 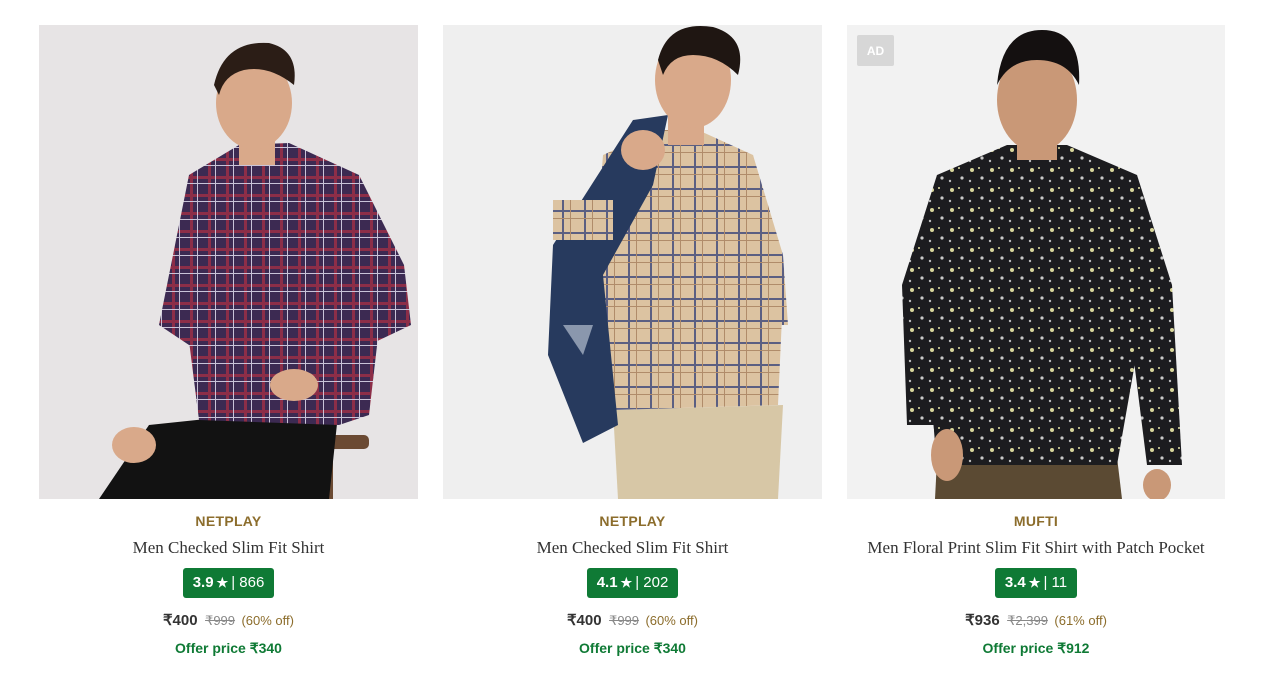 What do you see at coordinates (1036, 648) in the screenshot?
I see `offer-price: Offer price ₹912` at bounding box center [1036, 648].